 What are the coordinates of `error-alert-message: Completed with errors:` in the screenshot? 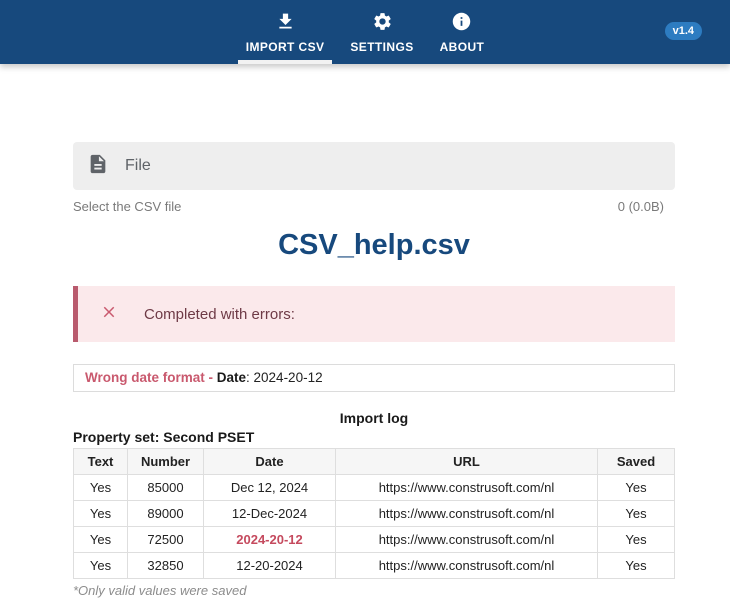 It's located at (219, 314).